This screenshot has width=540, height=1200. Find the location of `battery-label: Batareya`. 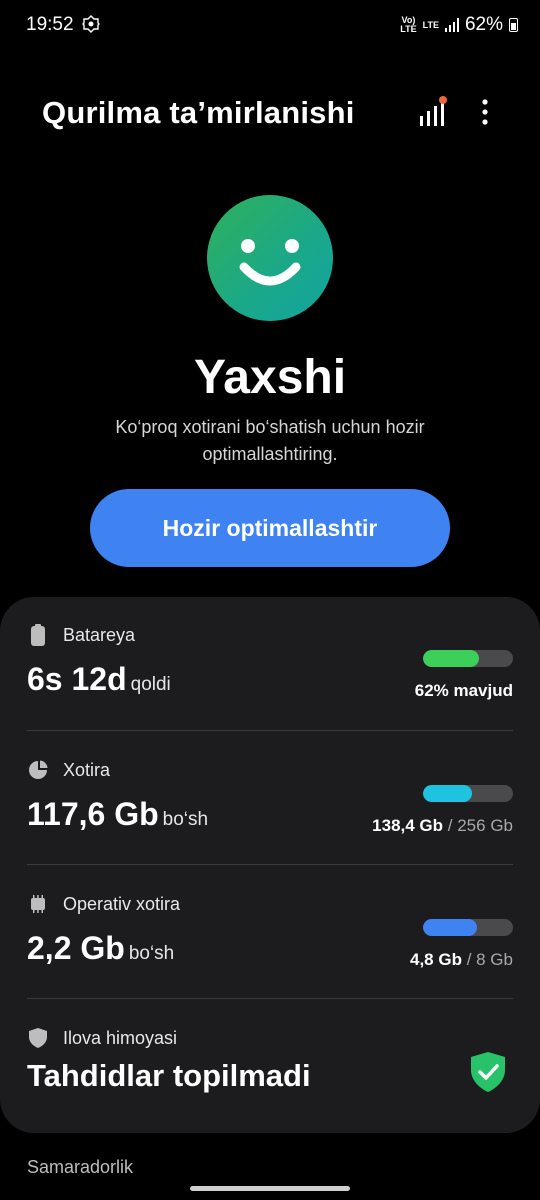

battery-label: Batareya is located at coordinates (99, 634).